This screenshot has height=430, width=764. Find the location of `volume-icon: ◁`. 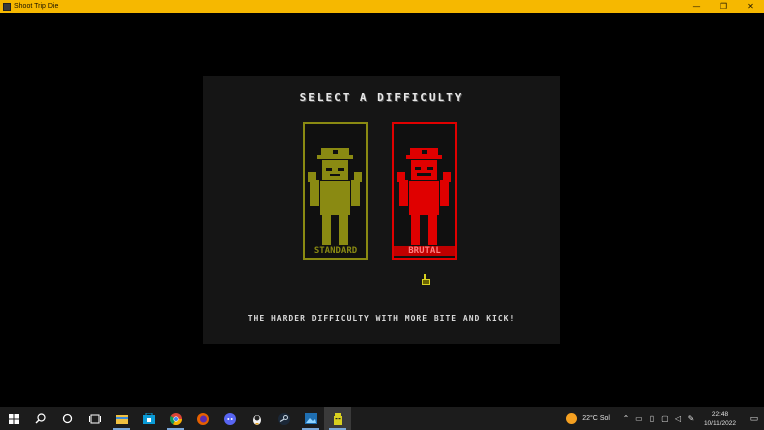

volume-icon: ◁ is located at coordinates (678, 418).